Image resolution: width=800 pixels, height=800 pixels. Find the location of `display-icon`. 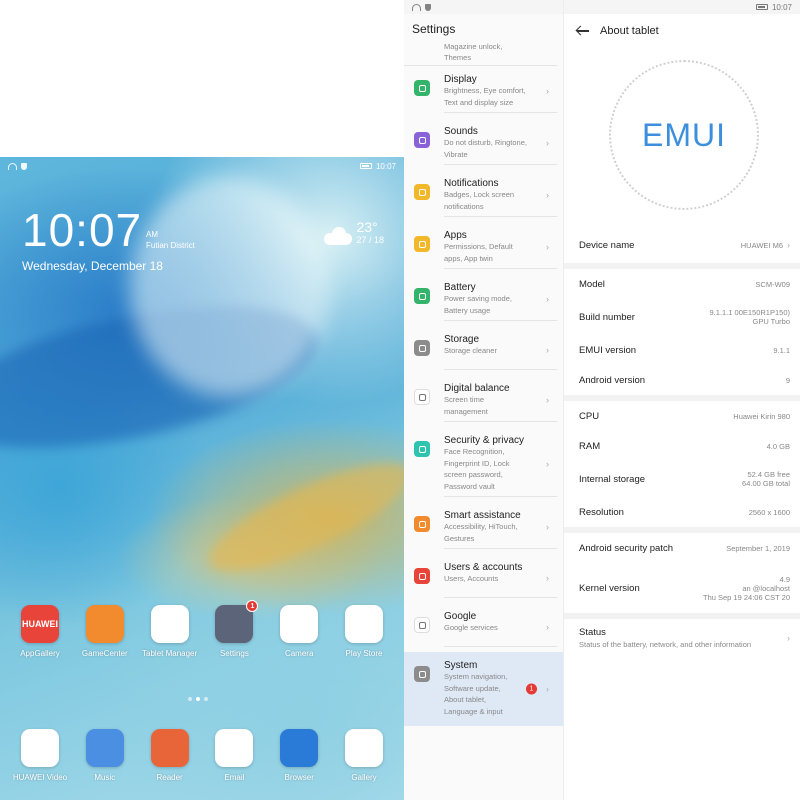

display-icon is located at coordinates (422, 88).